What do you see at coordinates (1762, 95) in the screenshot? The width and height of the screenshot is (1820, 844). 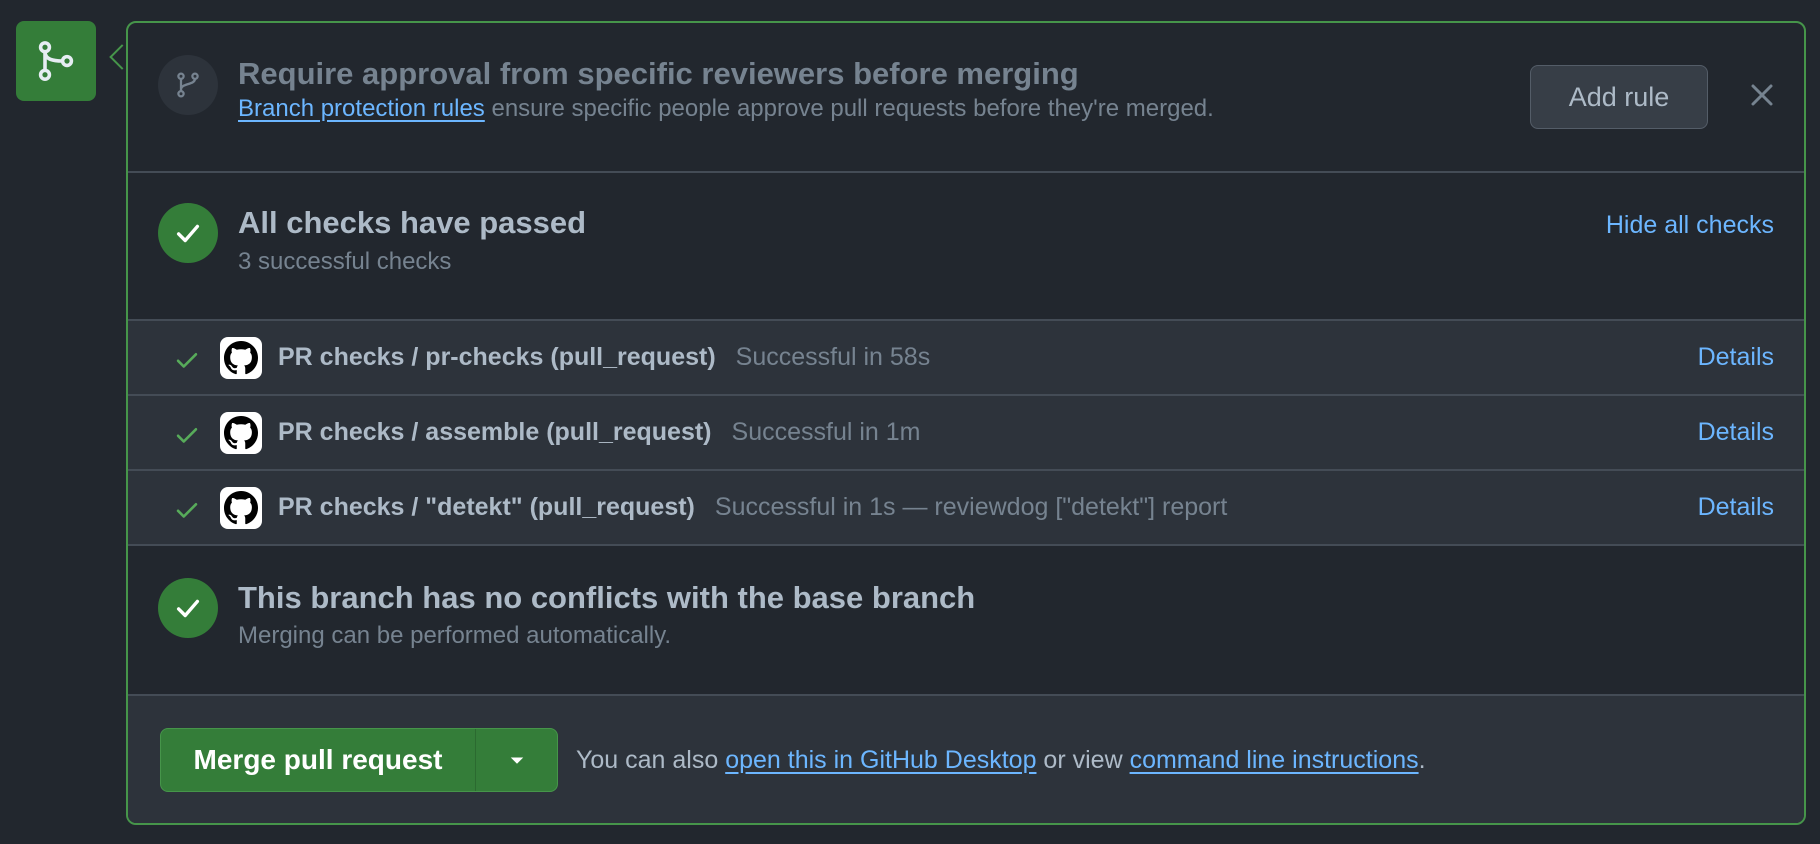 I see `close-icon` at bounding box center [1762, 95].